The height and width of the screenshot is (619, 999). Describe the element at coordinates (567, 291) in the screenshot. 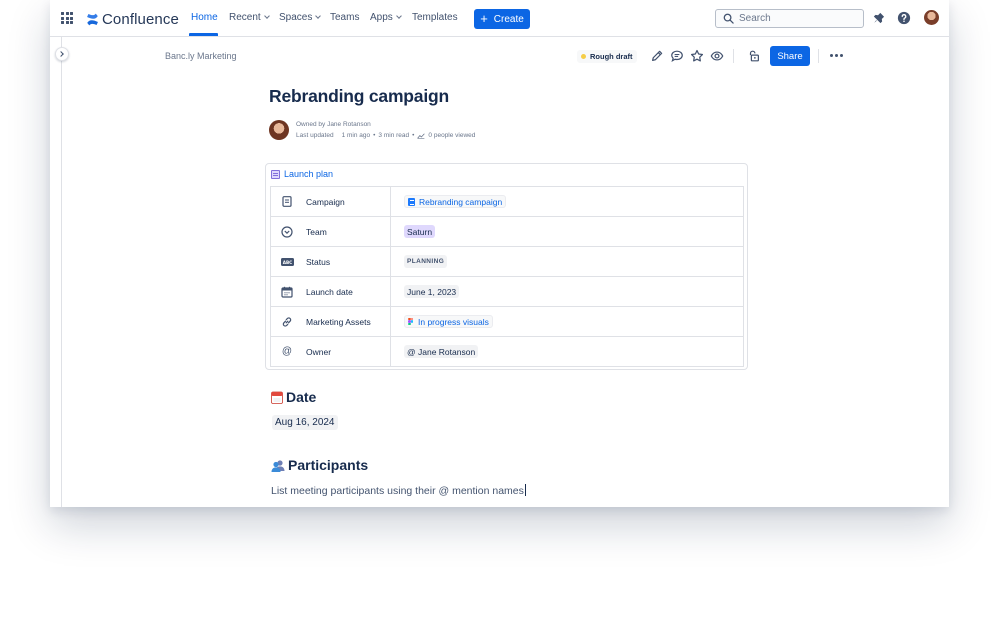

I see `property-value-cell: June 1, 2023` at that location.